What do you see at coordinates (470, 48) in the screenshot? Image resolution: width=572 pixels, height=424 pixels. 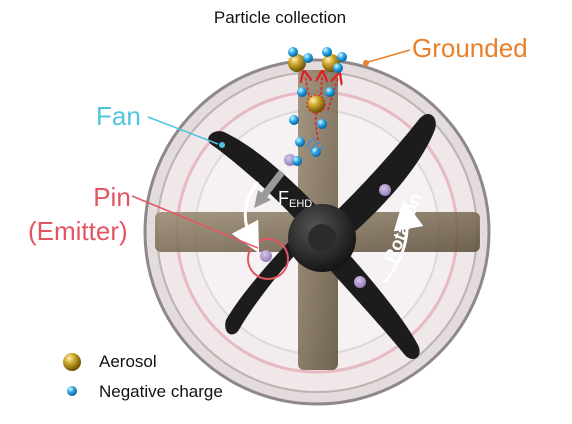 I see `grounded-label: Grounded` at bounding box center [470, 48].